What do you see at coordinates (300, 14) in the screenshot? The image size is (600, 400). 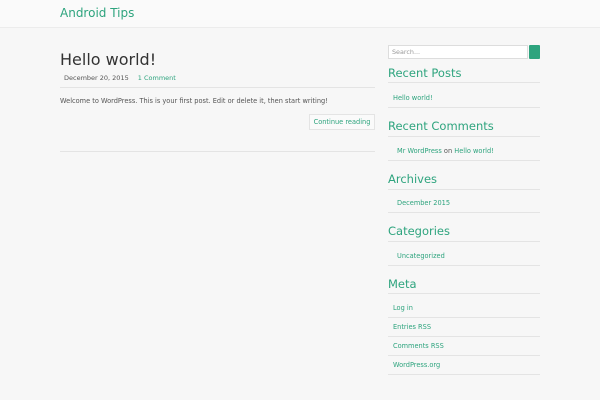 I see `site-header: Android Tips` at bounding box center [300, 14].